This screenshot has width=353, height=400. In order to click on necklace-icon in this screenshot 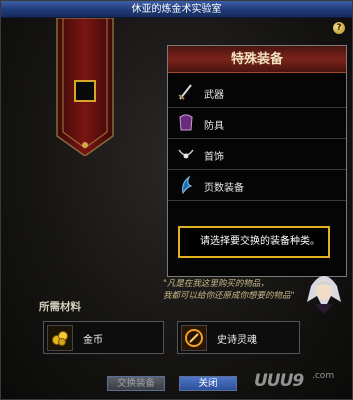, I will do `click(186, 154)`.